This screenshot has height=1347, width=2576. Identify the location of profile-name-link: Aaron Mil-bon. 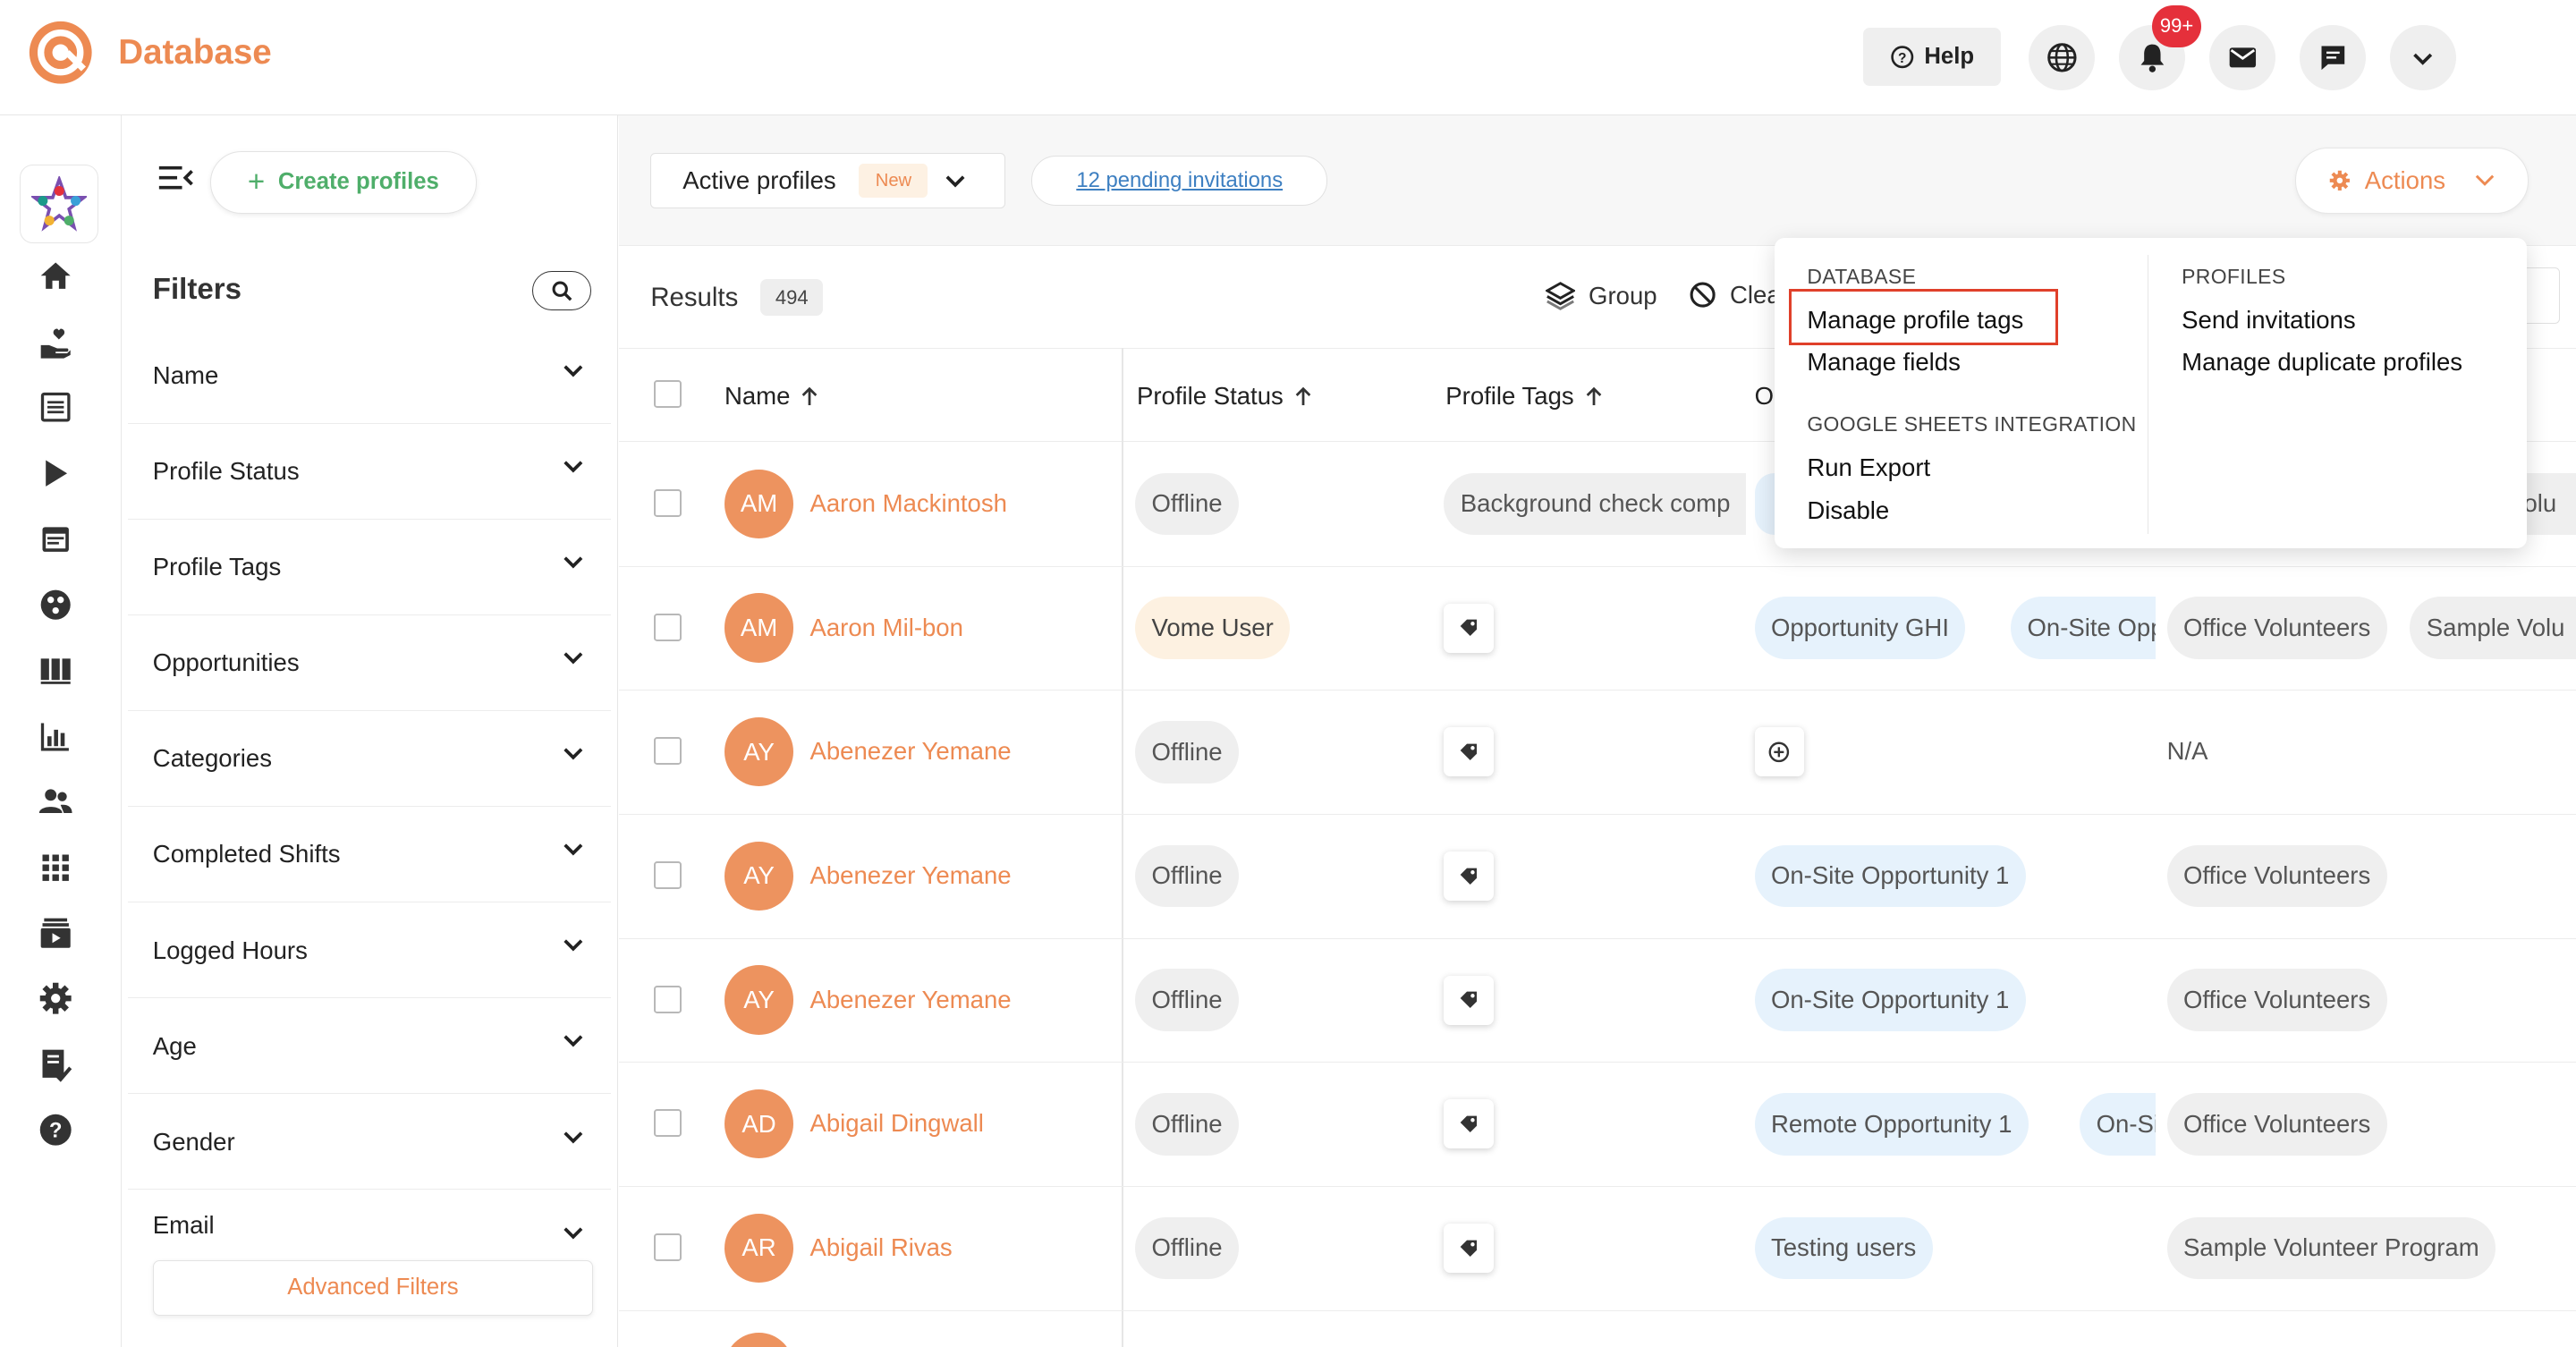
(885, 628).